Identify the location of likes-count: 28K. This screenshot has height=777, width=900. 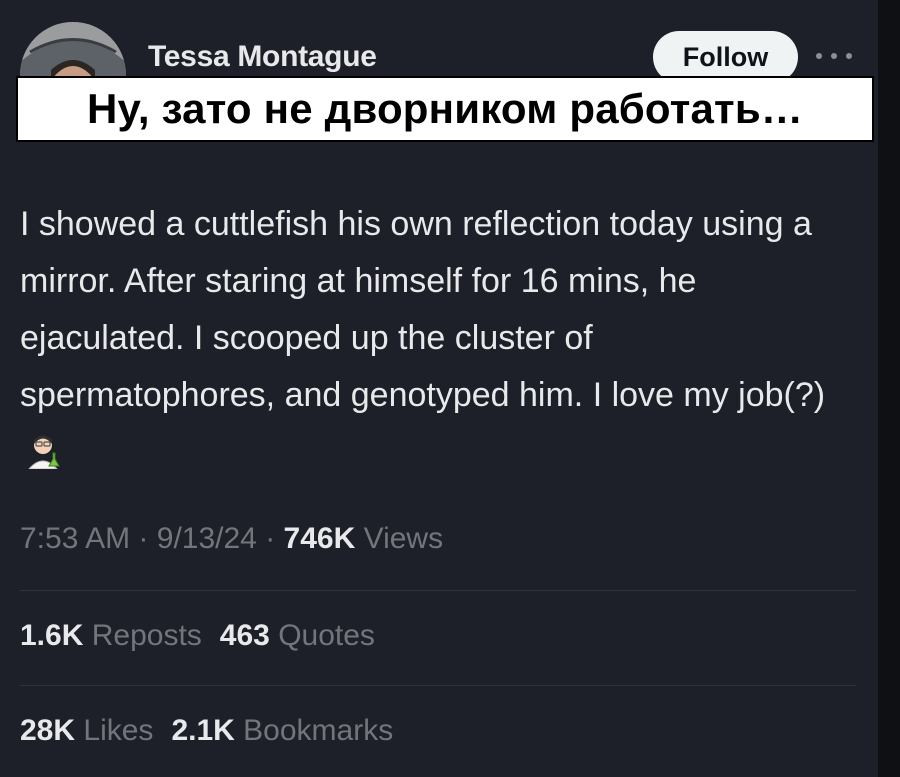
(48, 730).